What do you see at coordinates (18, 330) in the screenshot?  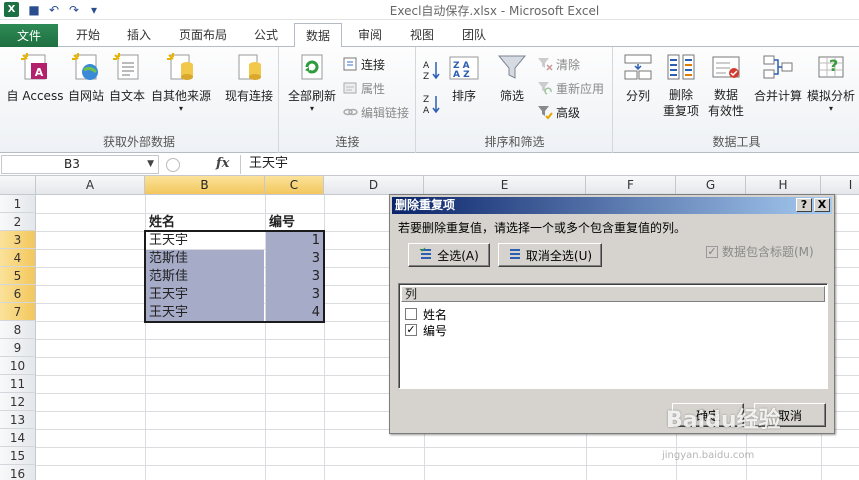 I see `row-header-8: 8` at bounding box center [18, 330].